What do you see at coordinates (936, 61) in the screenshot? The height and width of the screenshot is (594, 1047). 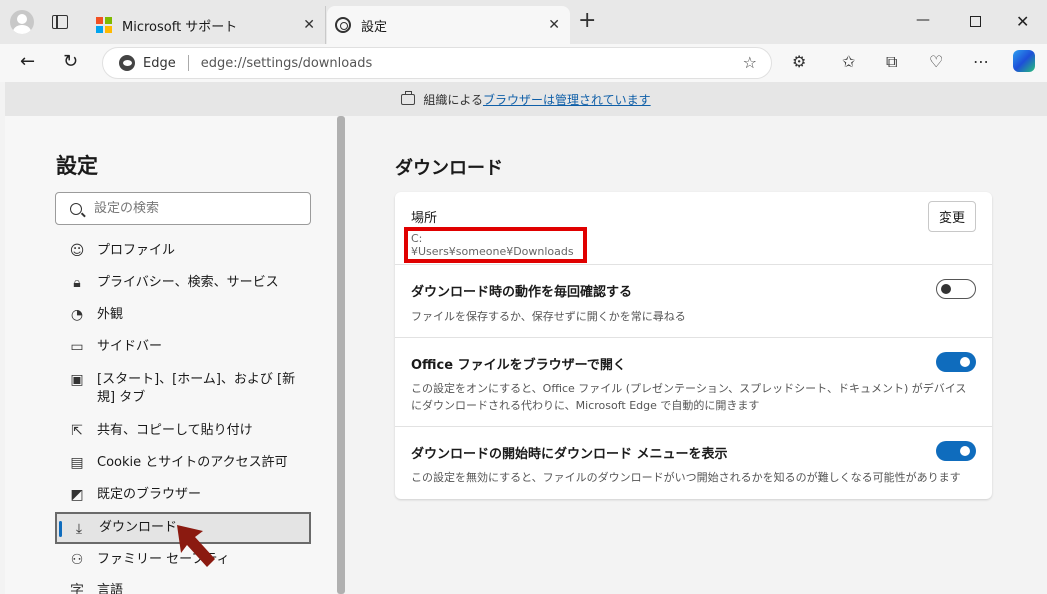 I see `browser-essentials-icon: ♡` at bounding box center [936, 61].